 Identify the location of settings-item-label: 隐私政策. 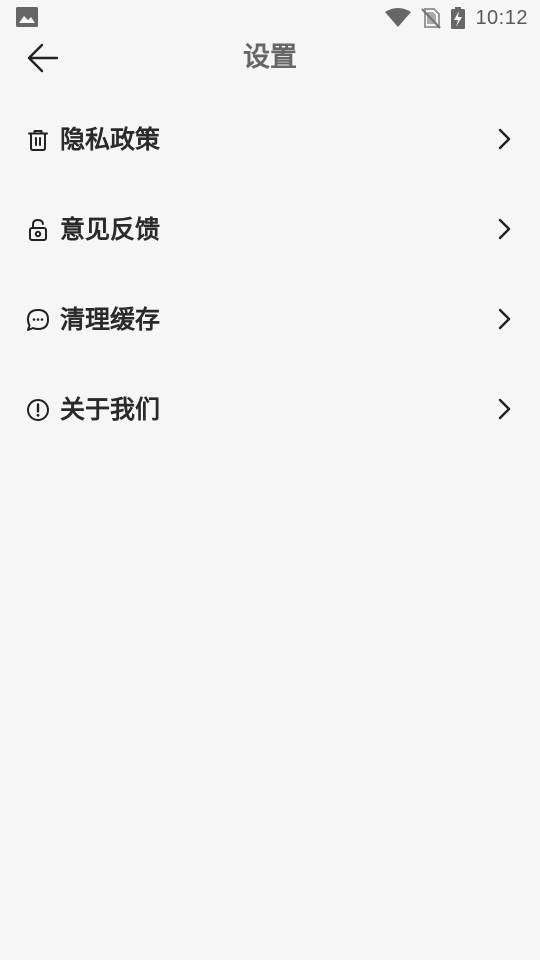
(110, 139).